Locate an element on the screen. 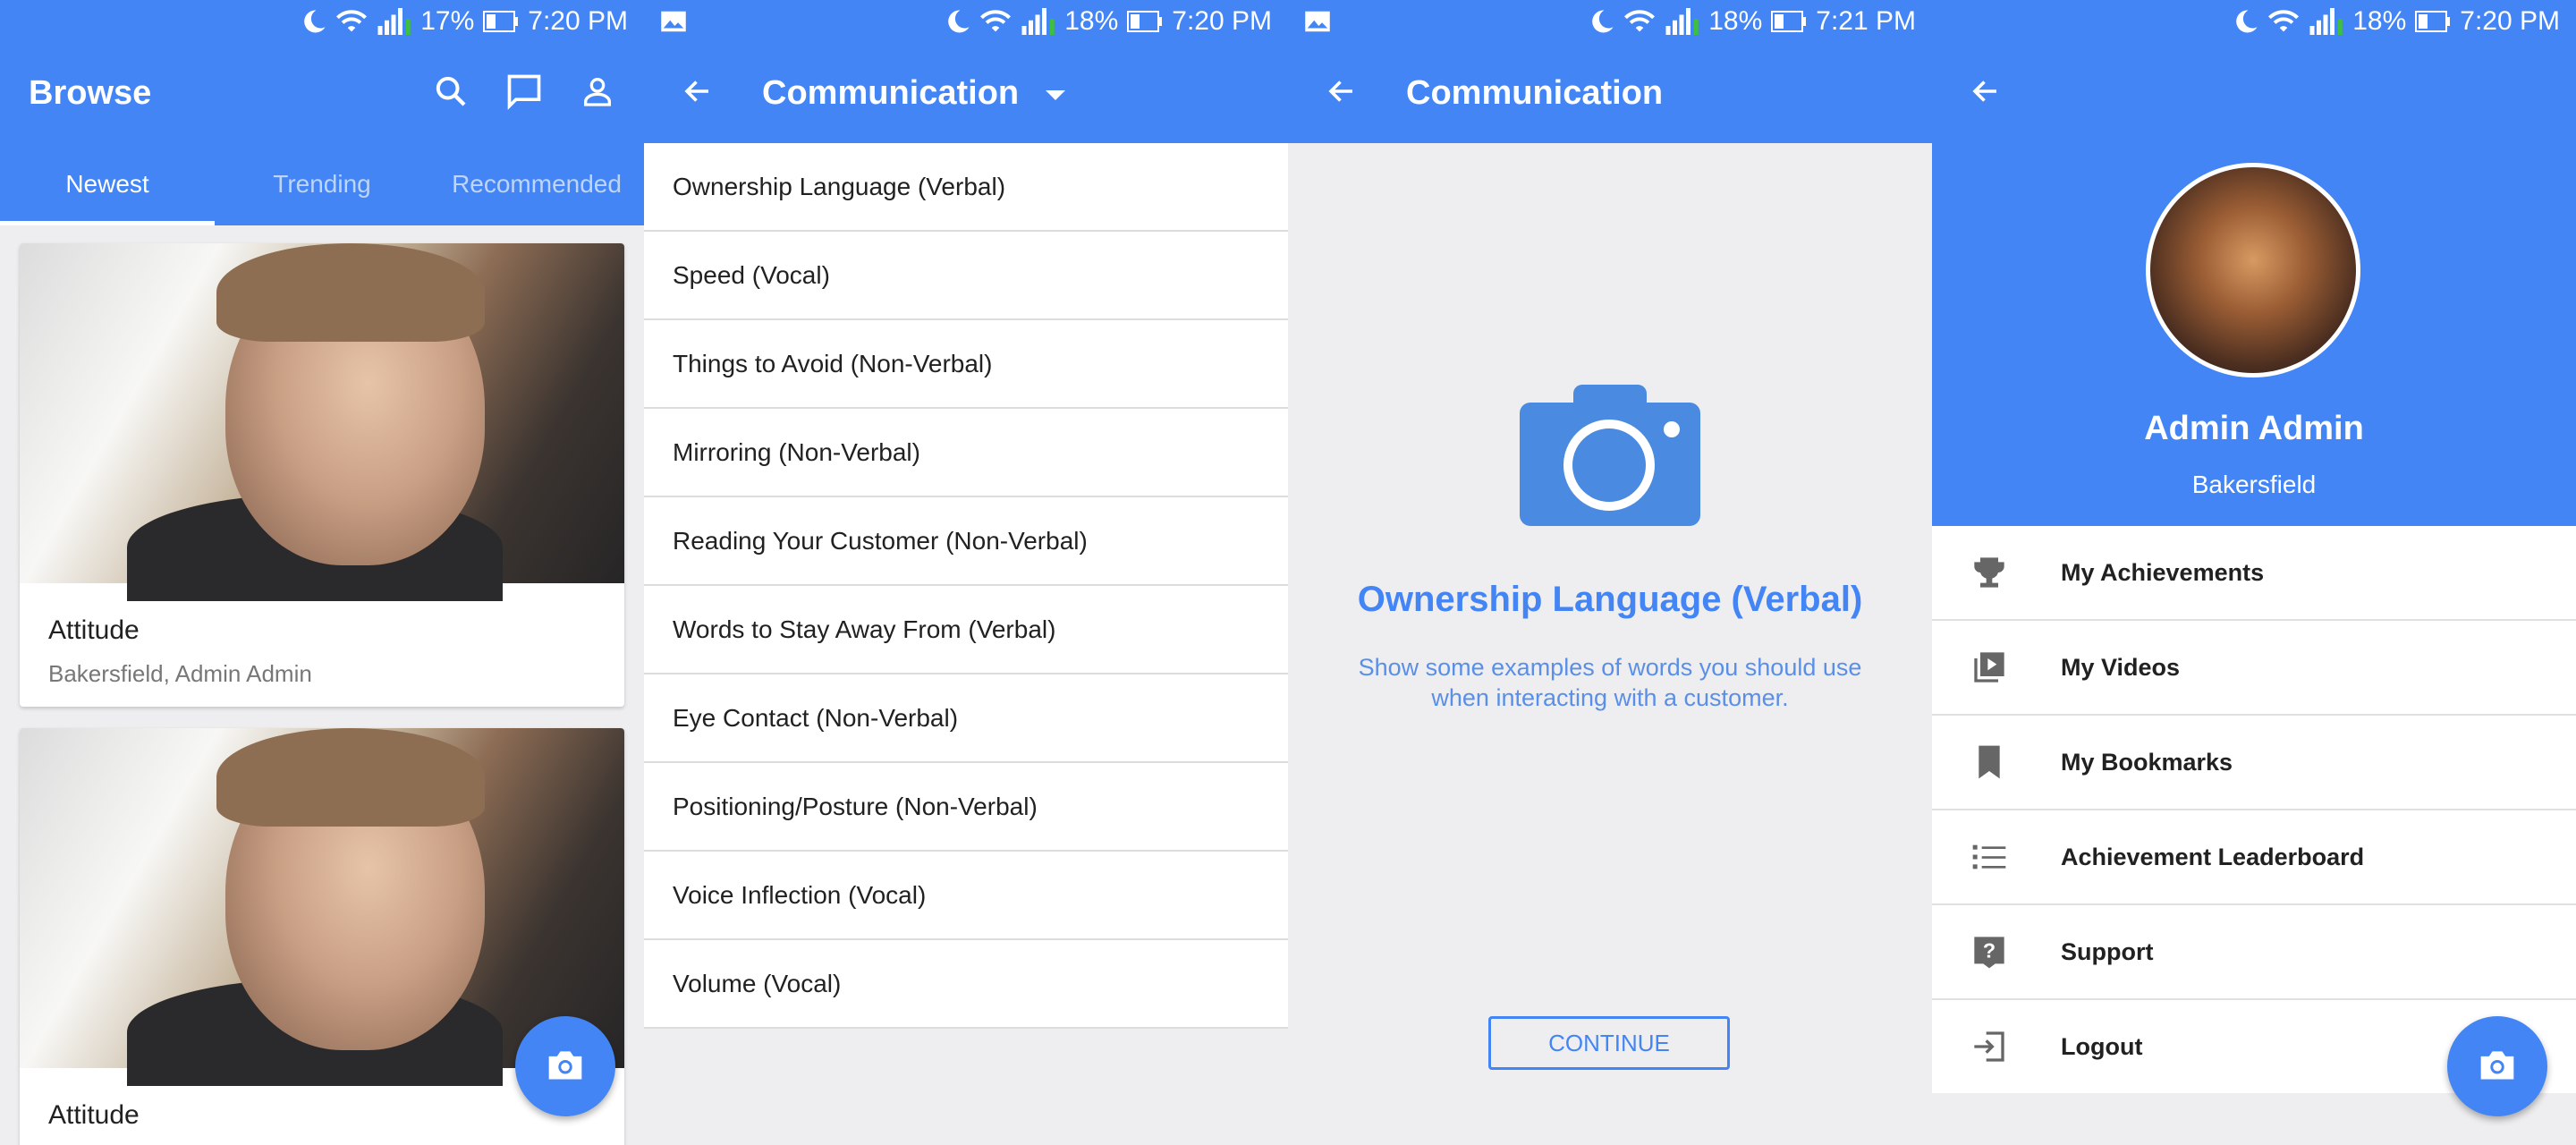 Image resolution: width=2576 pixels, height=1145 pixels. tab-trending: Trending is located at coordinates (322, 184).